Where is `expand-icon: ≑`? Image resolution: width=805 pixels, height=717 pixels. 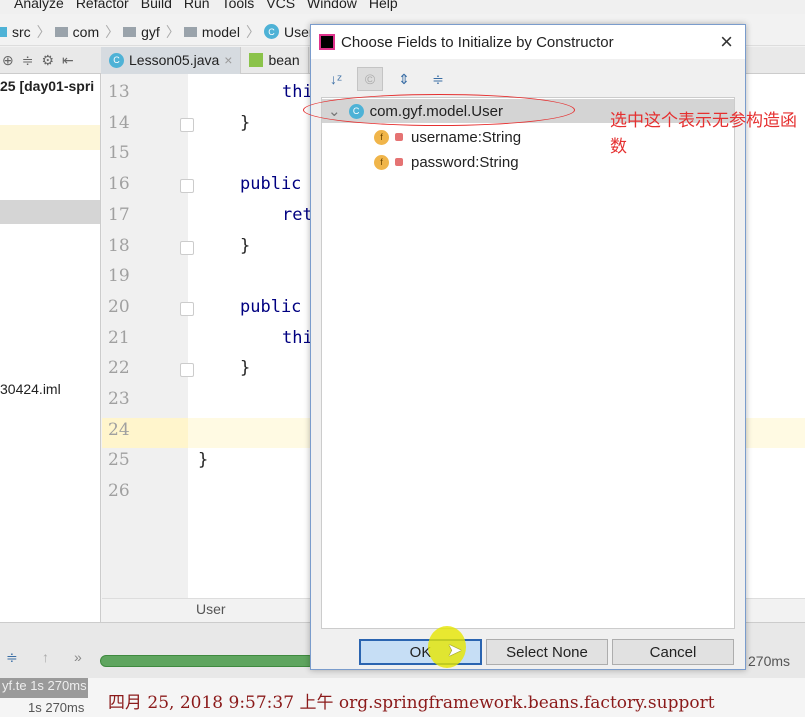 expand-icon: ≑ is located at coordinates (12, 657).